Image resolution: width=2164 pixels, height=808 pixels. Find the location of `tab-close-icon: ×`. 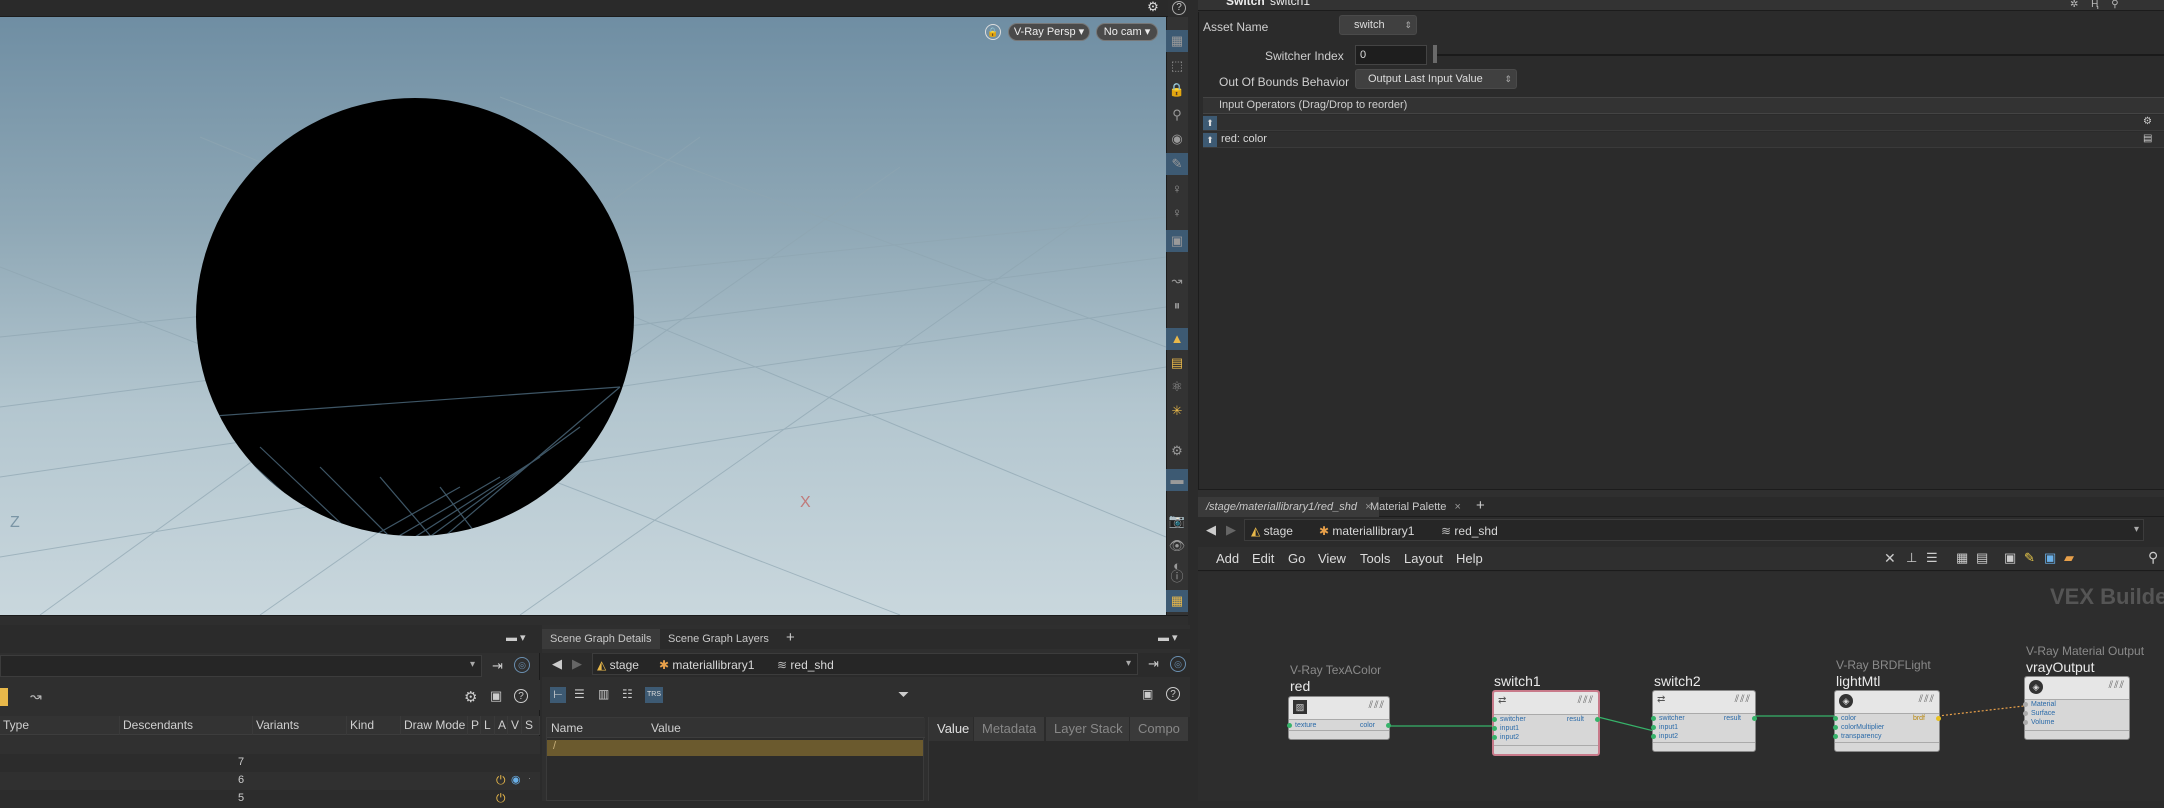

tab-close-icon: × is located at coordinates (1457, 507).